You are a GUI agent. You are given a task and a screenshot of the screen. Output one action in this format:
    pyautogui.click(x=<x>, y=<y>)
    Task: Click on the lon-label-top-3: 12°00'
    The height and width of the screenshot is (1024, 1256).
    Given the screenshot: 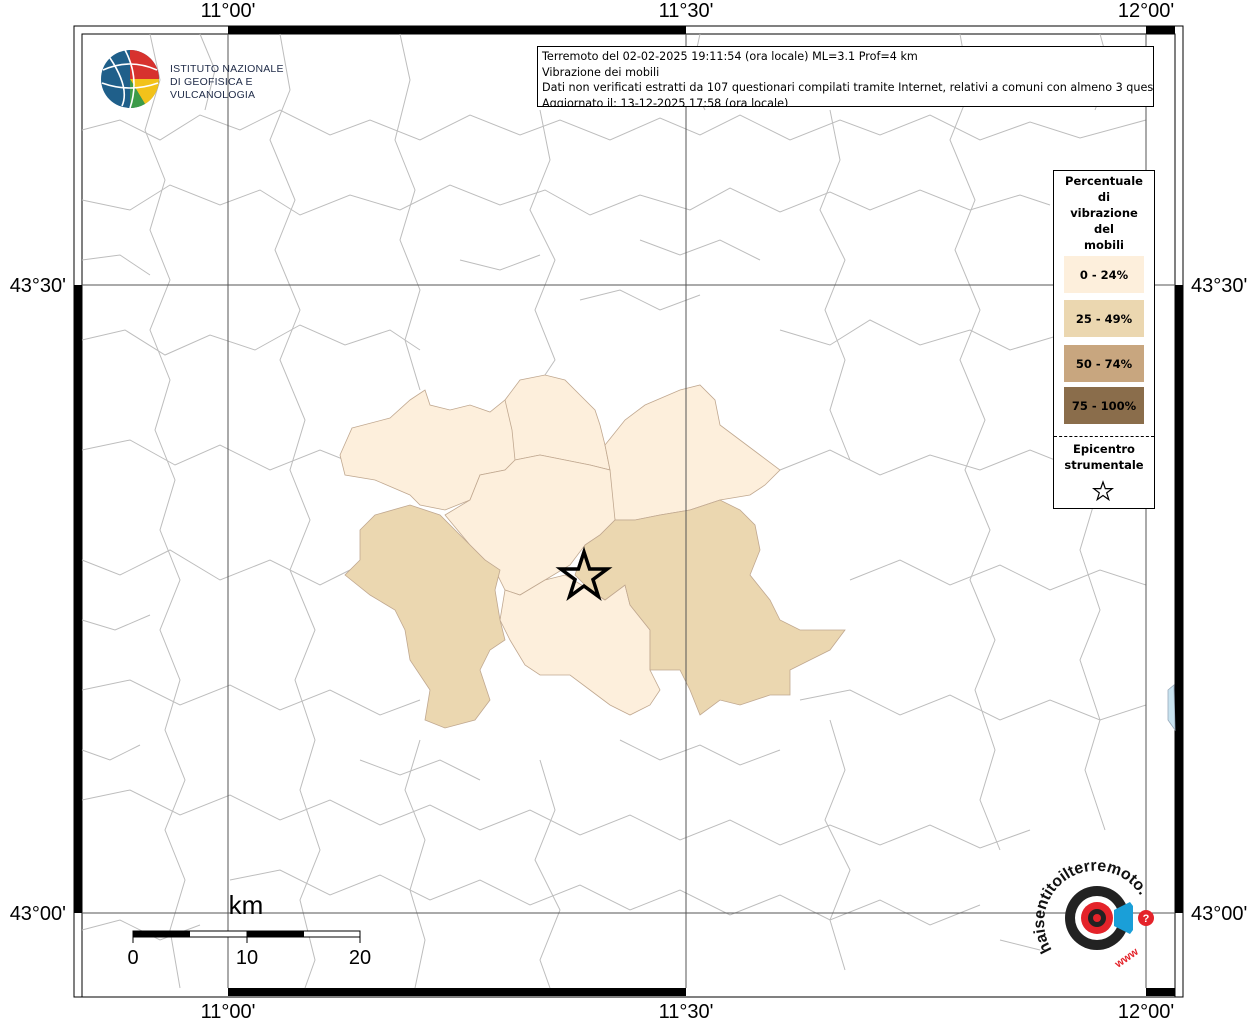 What is the action you would take?
    pyautogui.click(x=1146, y=11)
    